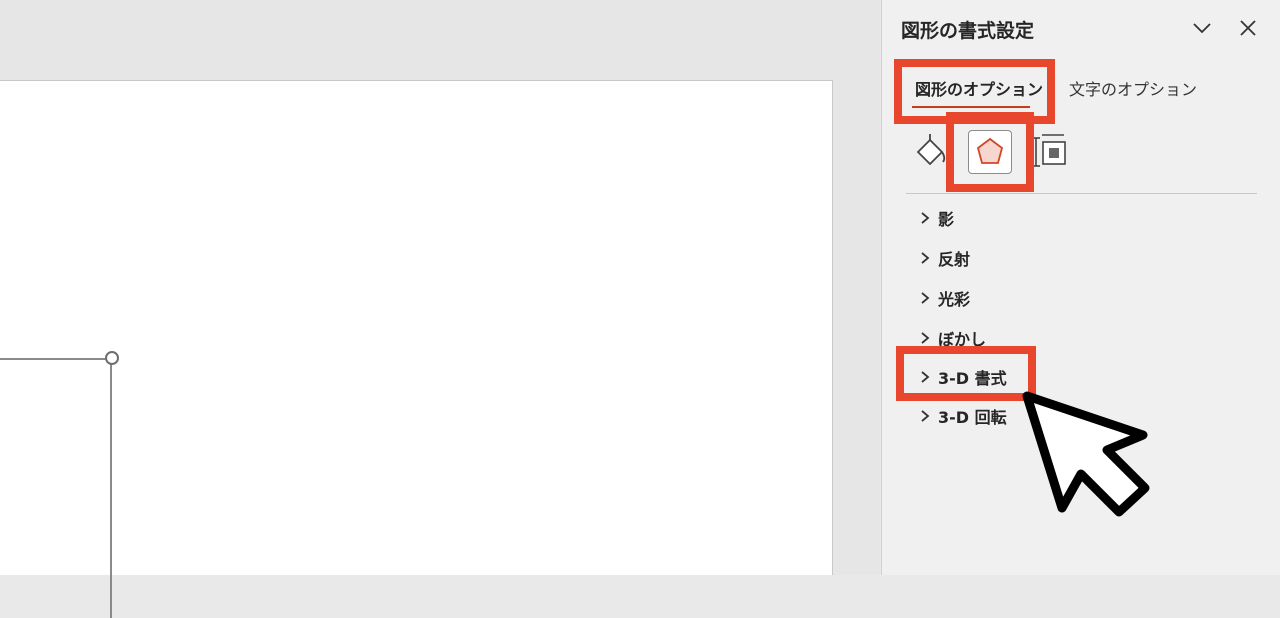 This screenshot has width=1280, height=618. What do you see at coordinates (1133, 88) in the screenshot?
I see `tab-text-options: 文字のオプション` at bounding box center [1133, 88].